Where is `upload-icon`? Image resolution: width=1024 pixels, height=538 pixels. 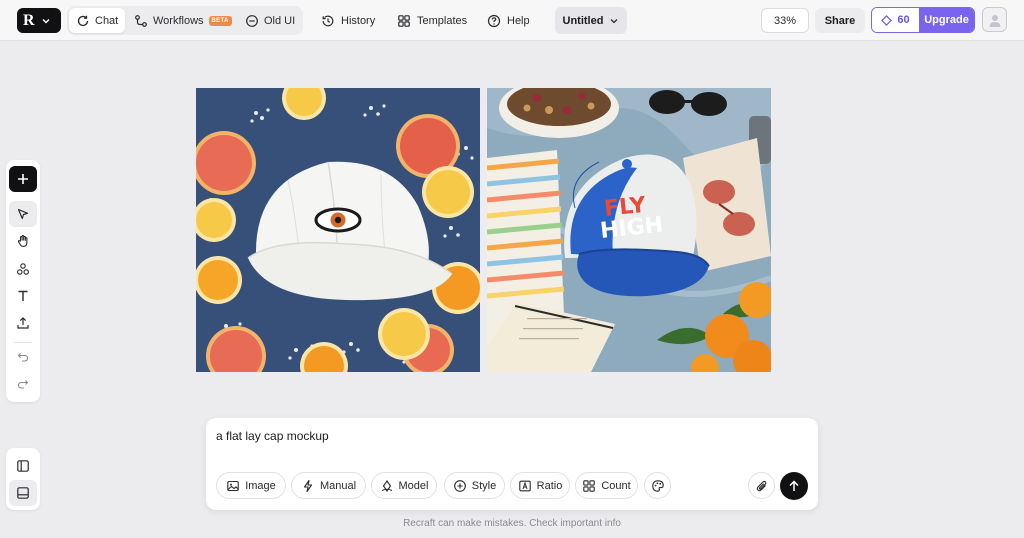
upload-icon is located at coordinates (23, 323).